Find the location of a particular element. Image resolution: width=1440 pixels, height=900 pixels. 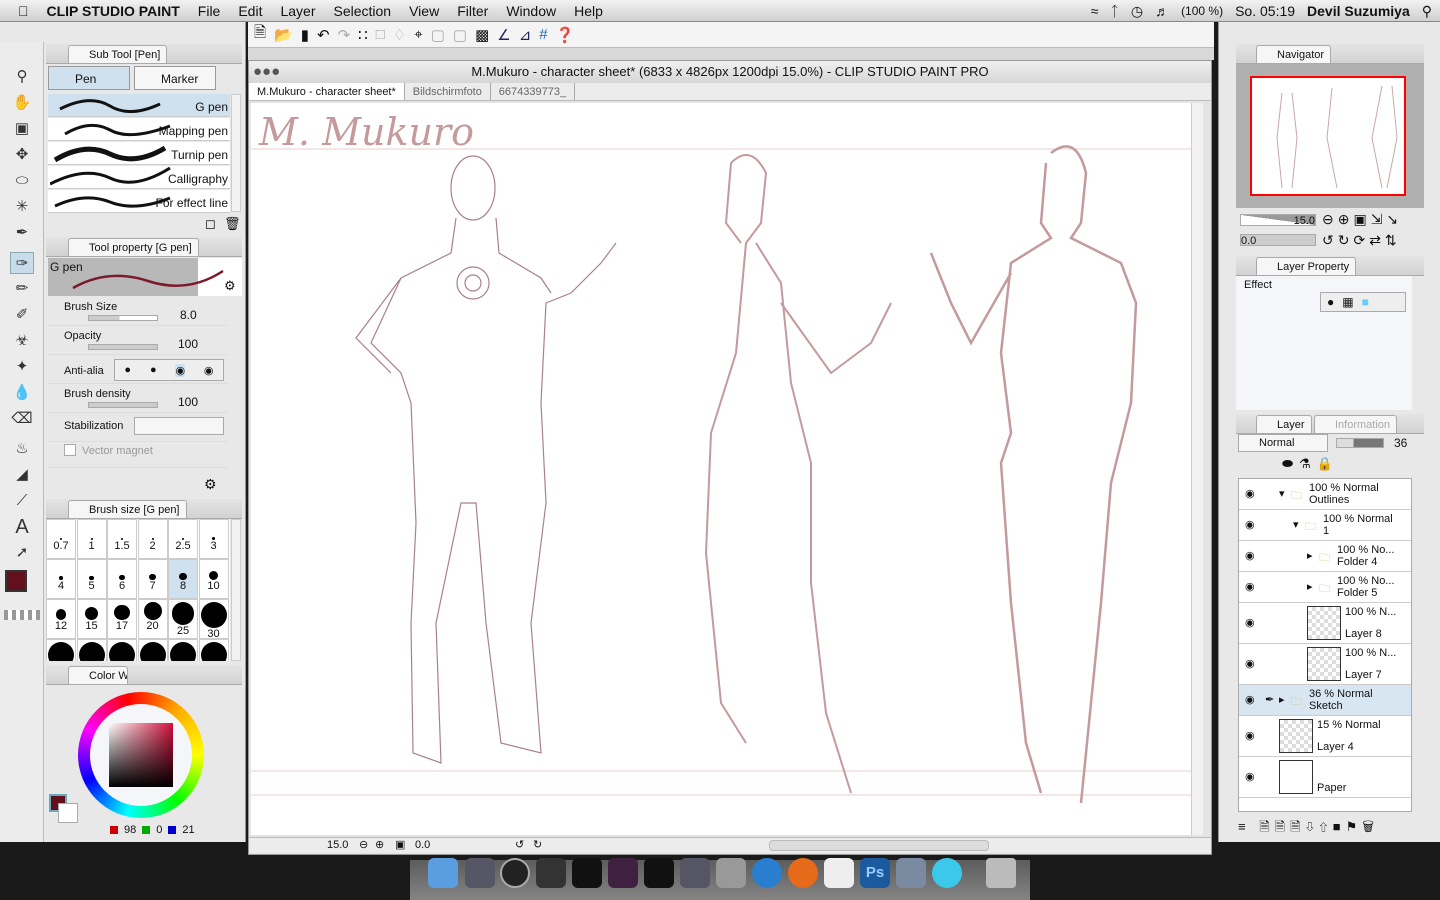

layer-lock-buttons: ⬬⚗🔒 is located at coordinates (1328, 465).